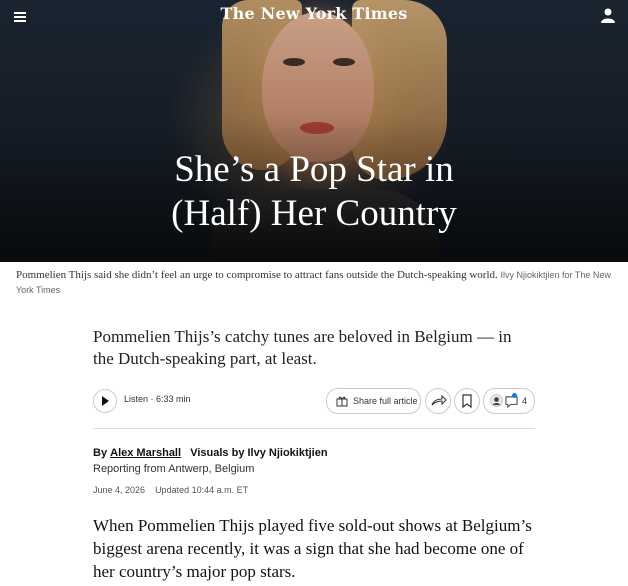 The height and width of the screenshot is (586, 628). I want to click on share-arrow-icon, so click(439, 400).